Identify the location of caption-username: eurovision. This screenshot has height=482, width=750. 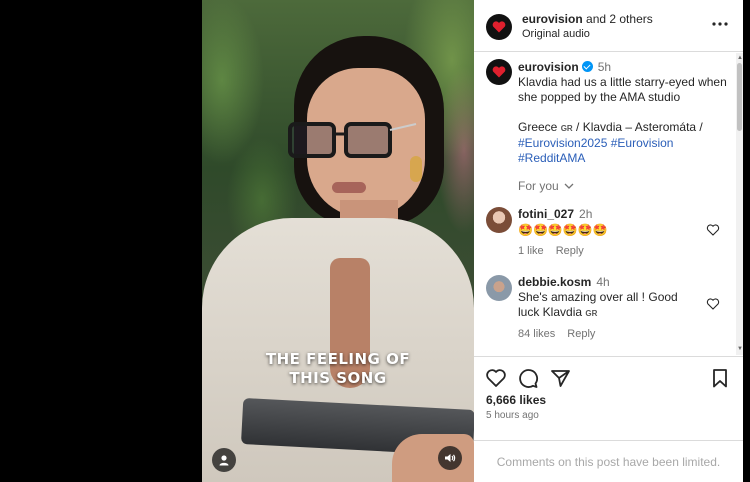
(548, 67).